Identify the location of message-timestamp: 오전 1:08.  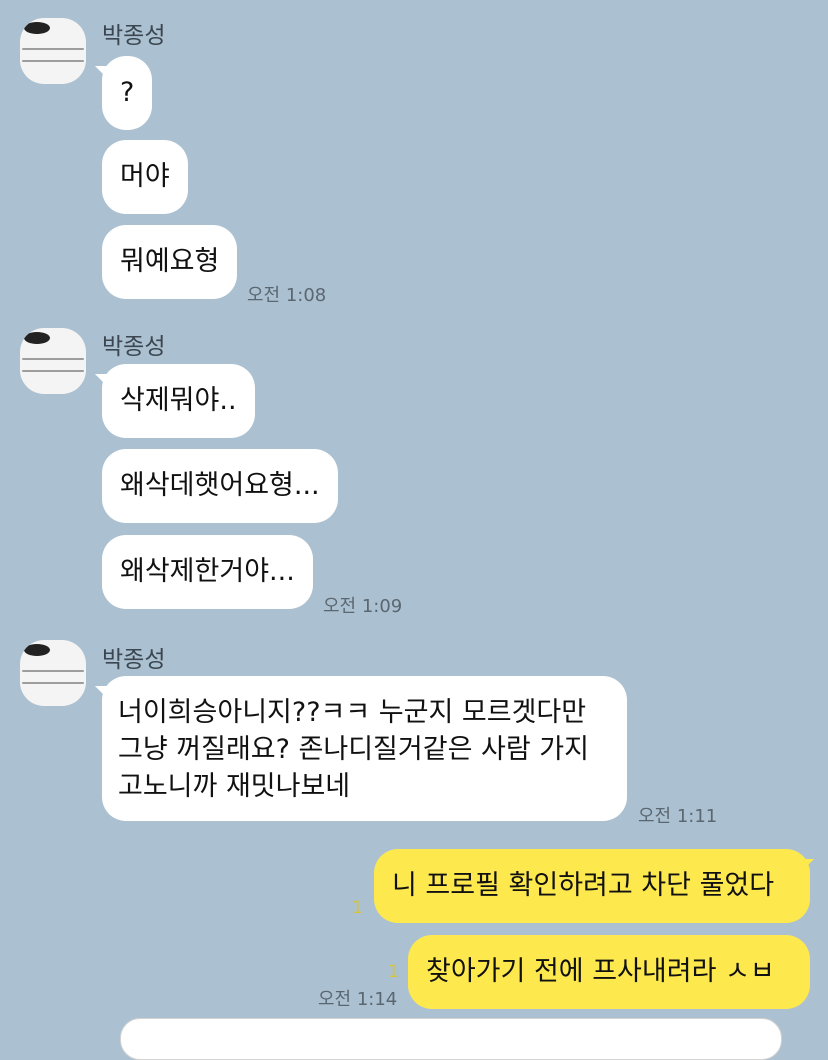
(287, 295).